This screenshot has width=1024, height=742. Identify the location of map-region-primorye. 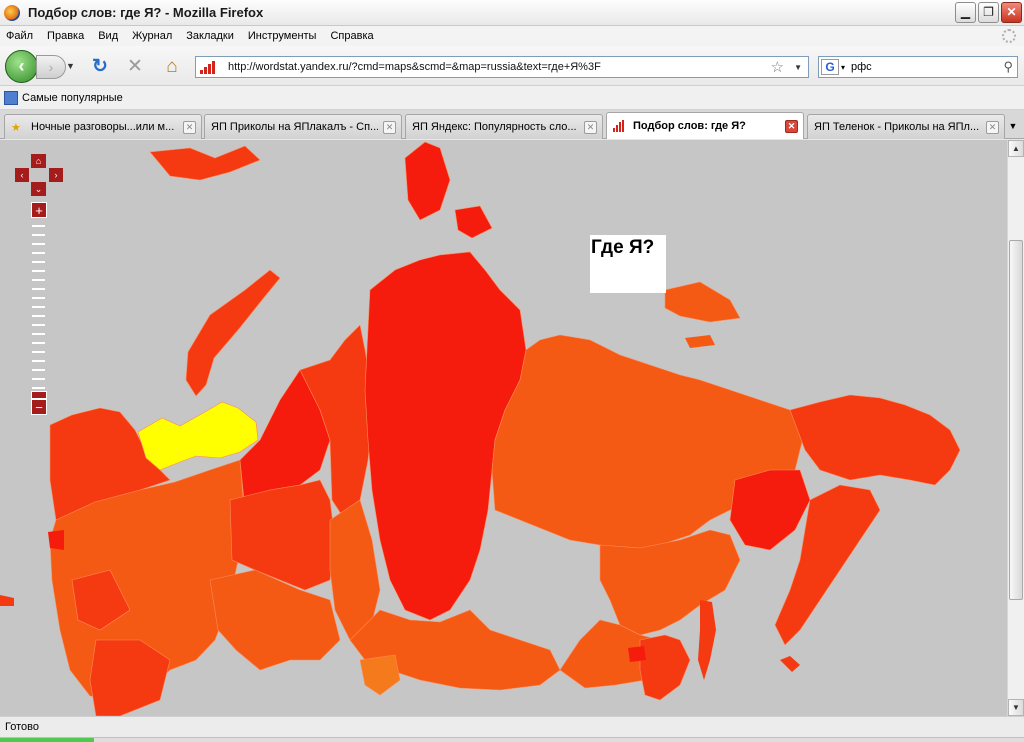
(665, 667).